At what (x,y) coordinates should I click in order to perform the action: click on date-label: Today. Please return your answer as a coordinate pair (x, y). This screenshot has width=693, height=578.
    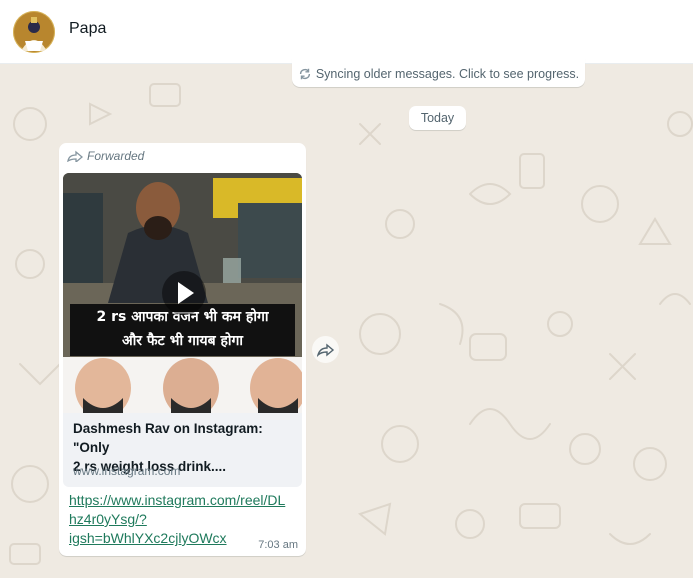
    Looking at the image, I should click on (437, 118).